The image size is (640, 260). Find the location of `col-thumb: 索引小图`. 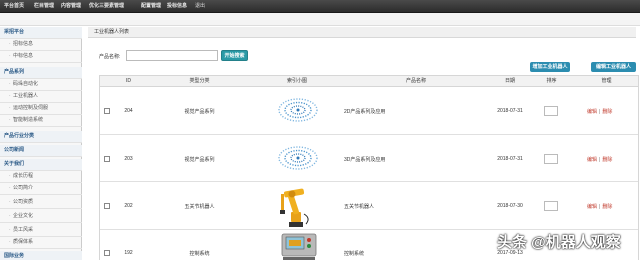

col-thumb: 索引小图 is located at coordinates (296, 81).